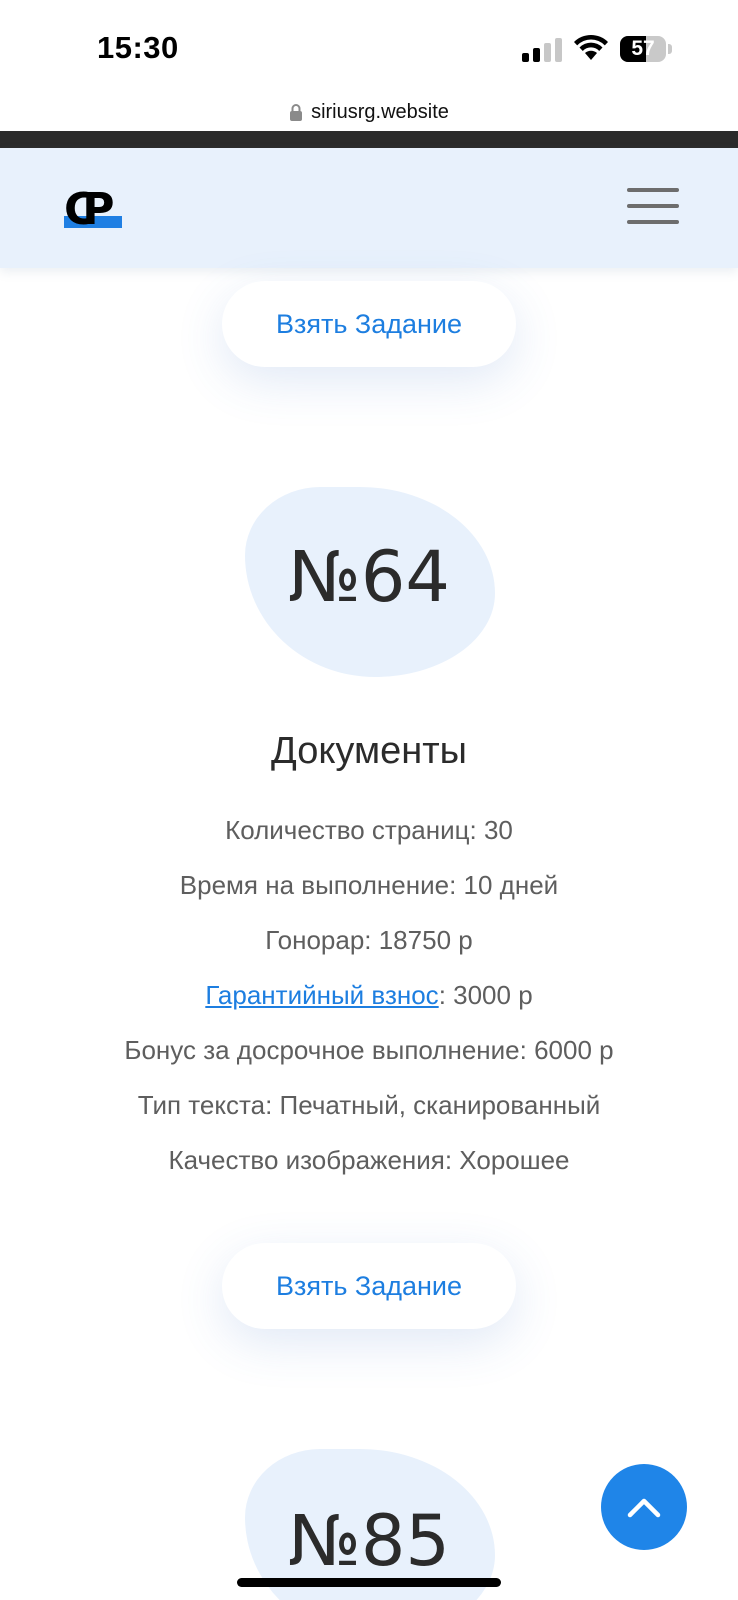 This screenshot has width=738, height=1600. I want to click on task-text-type: Тип текста: Печатный, сканированный, so click(369, 1105).